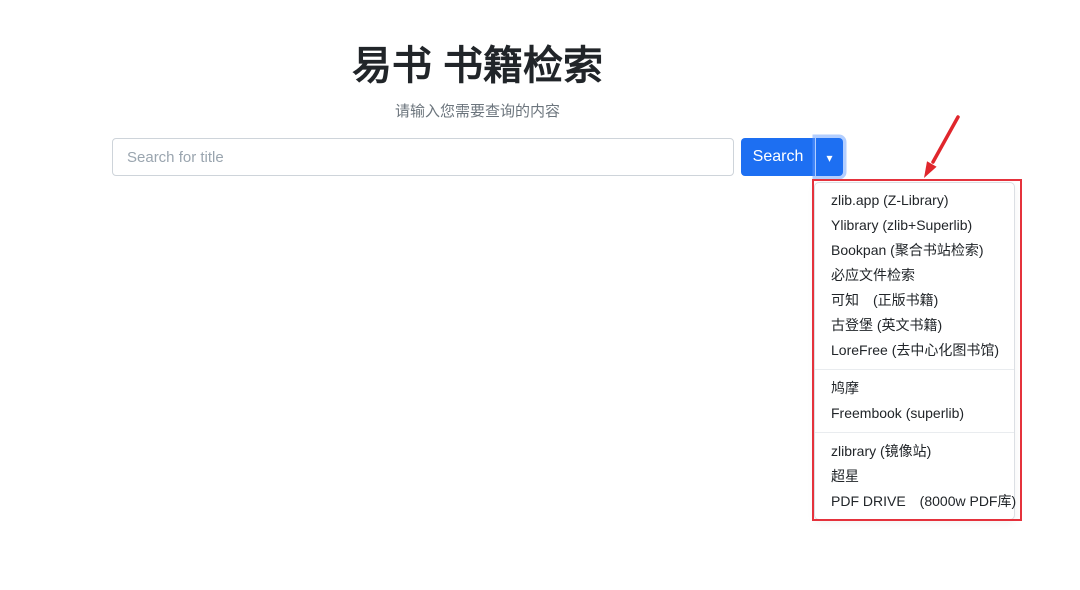  I want to click on menu-item-zlib-app: zlib.app (Z-Library), so click(914, 200).